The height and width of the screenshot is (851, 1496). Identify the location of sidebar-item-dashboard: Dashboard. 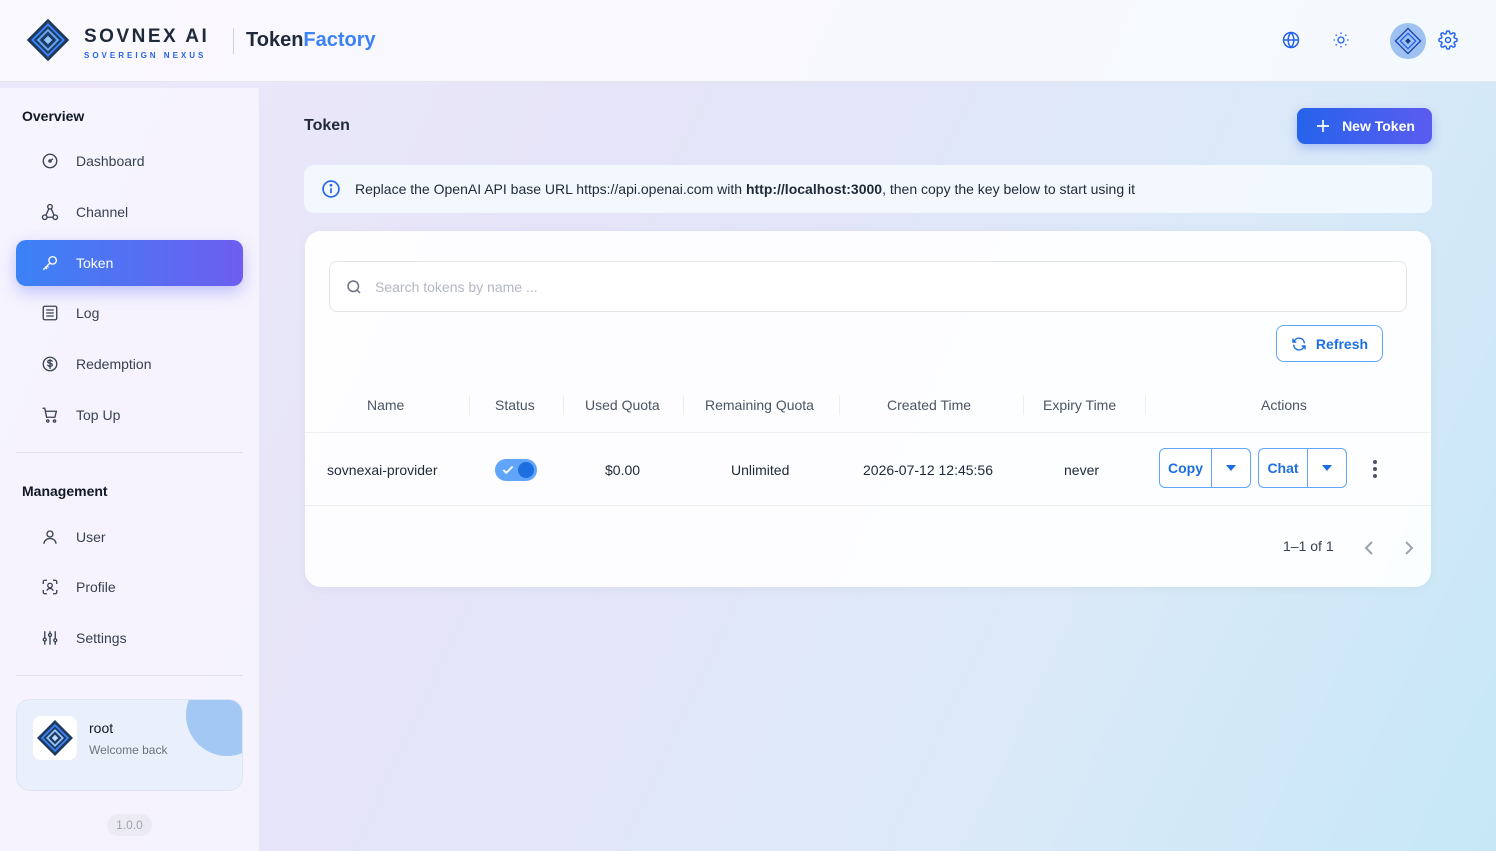
(129, 161).